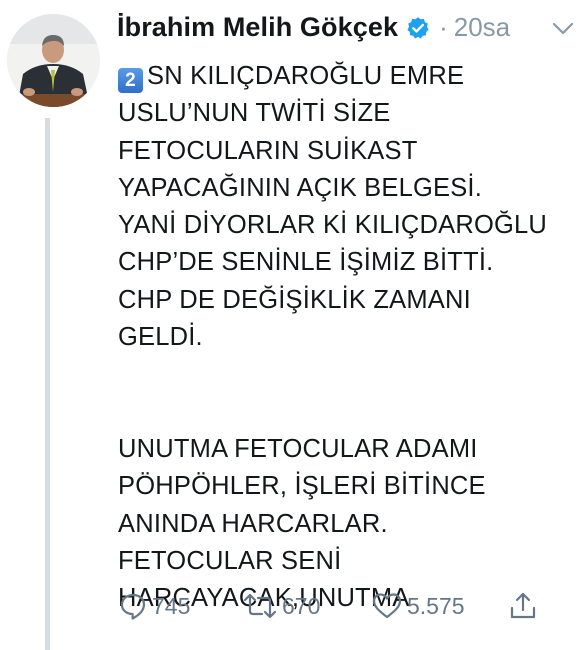  Describe the element at coordinates (130, 80) in the screenshot. I see `keycap-number-emoji: 2` at that location.